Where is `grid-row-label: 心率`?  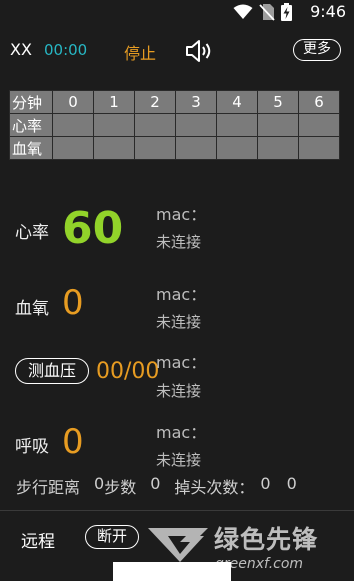
grid-row-label: 心率 is located at coordinates (31, 125).